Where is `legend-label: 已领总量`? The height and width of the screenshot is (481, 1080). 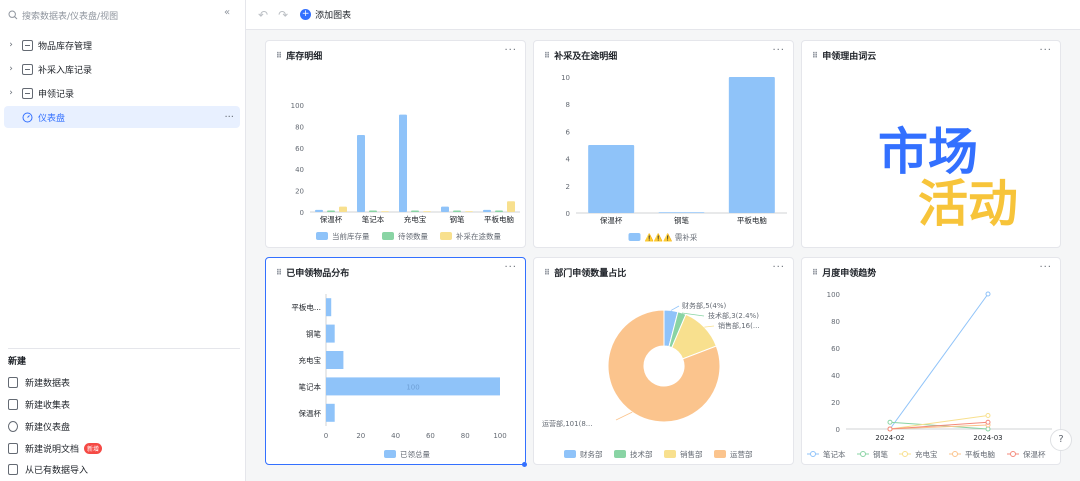
legend-label: 已领总量 is located at coordinates (415, 454).